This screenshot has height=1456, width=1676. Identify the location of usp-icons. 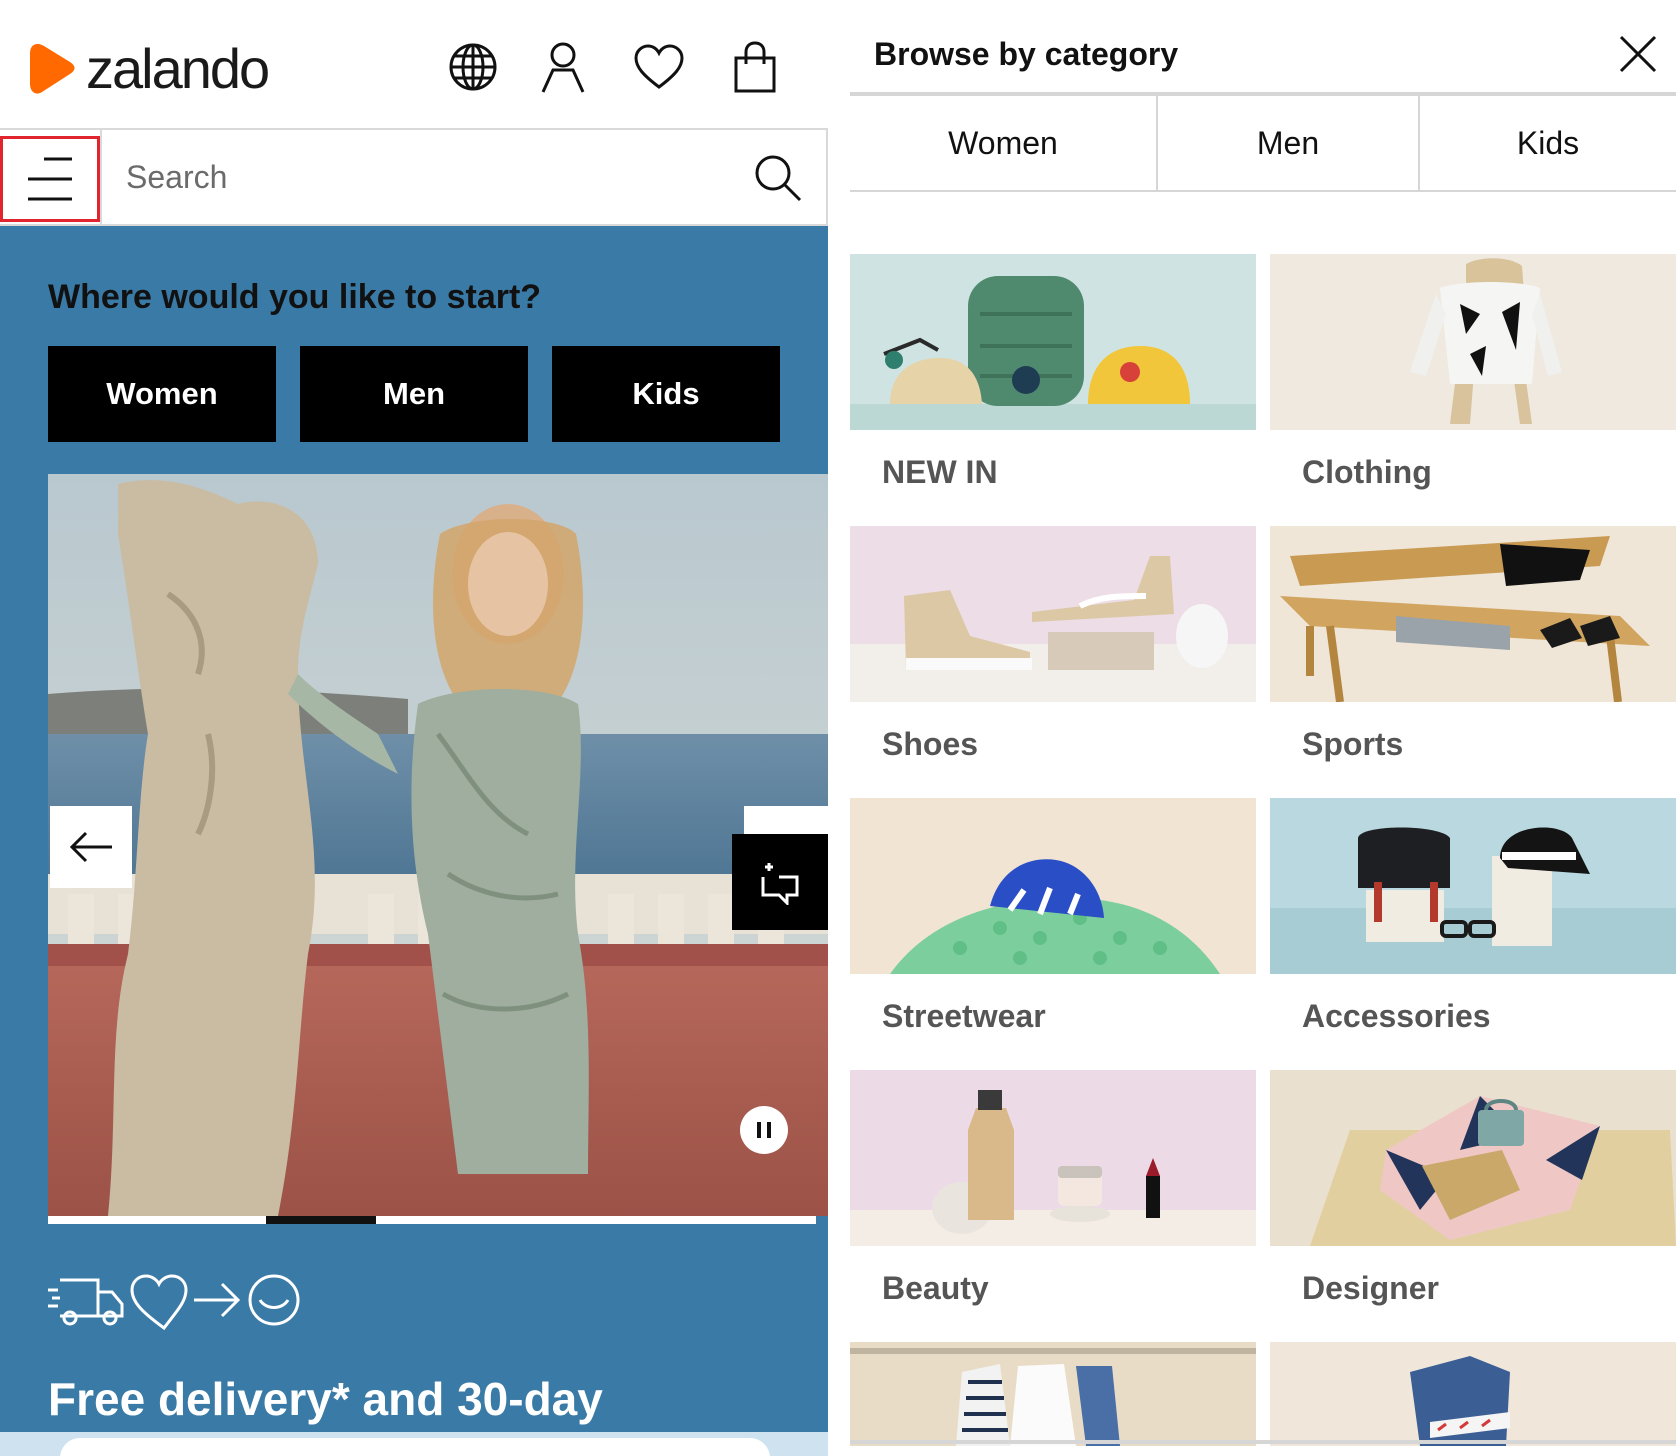
(174, 1302).